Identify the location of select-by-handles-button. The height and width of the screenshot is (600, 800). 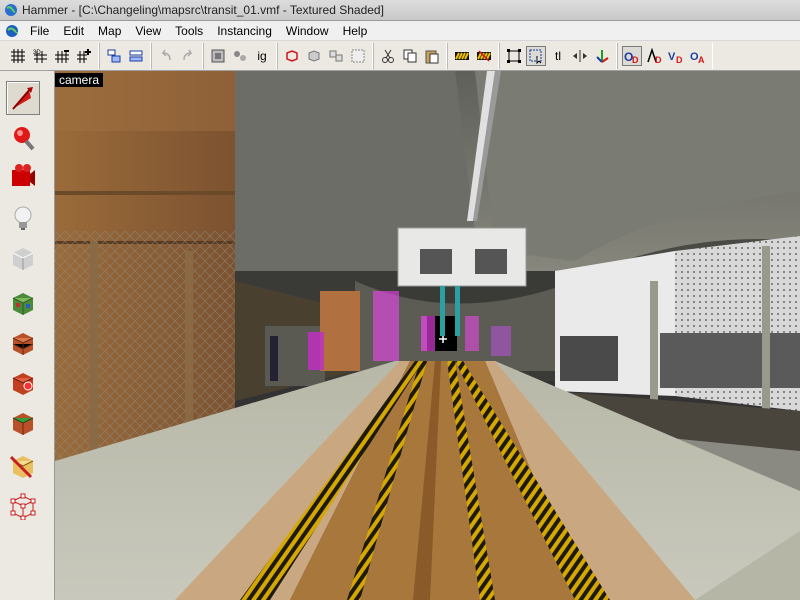
(536, 55).